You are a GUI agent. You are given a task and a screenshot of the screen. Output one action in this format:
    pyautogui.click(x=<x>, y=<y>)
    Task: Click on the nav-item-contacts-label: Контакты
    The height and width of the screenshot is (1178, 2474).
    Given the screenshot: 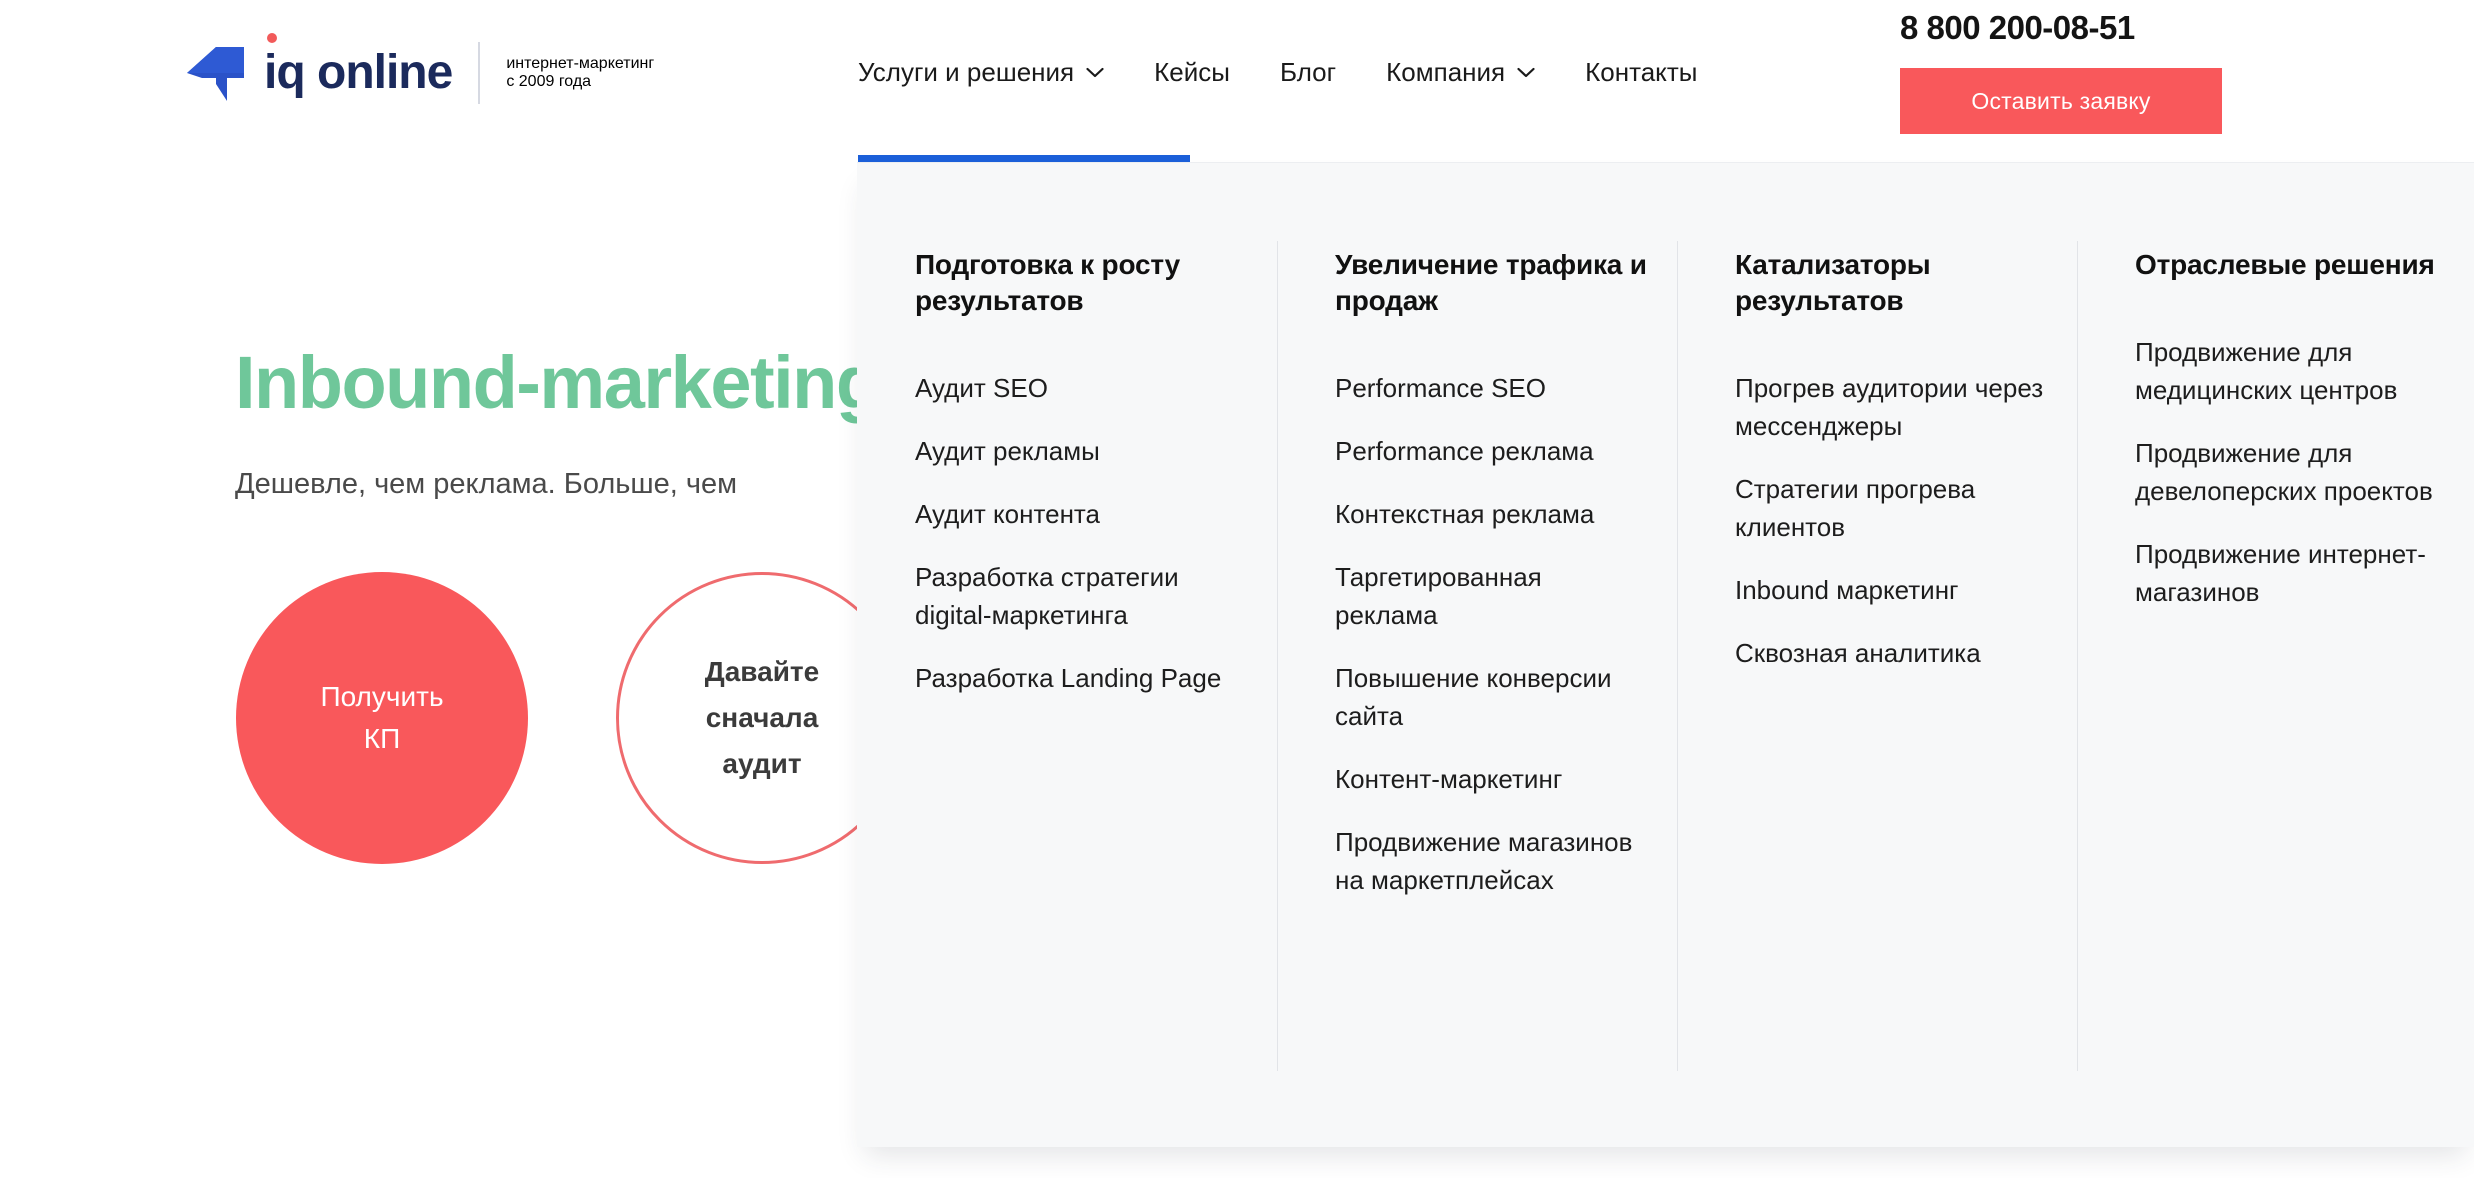 What is the action you would take?
    pyautogui.click(x=1641, y=72)
    